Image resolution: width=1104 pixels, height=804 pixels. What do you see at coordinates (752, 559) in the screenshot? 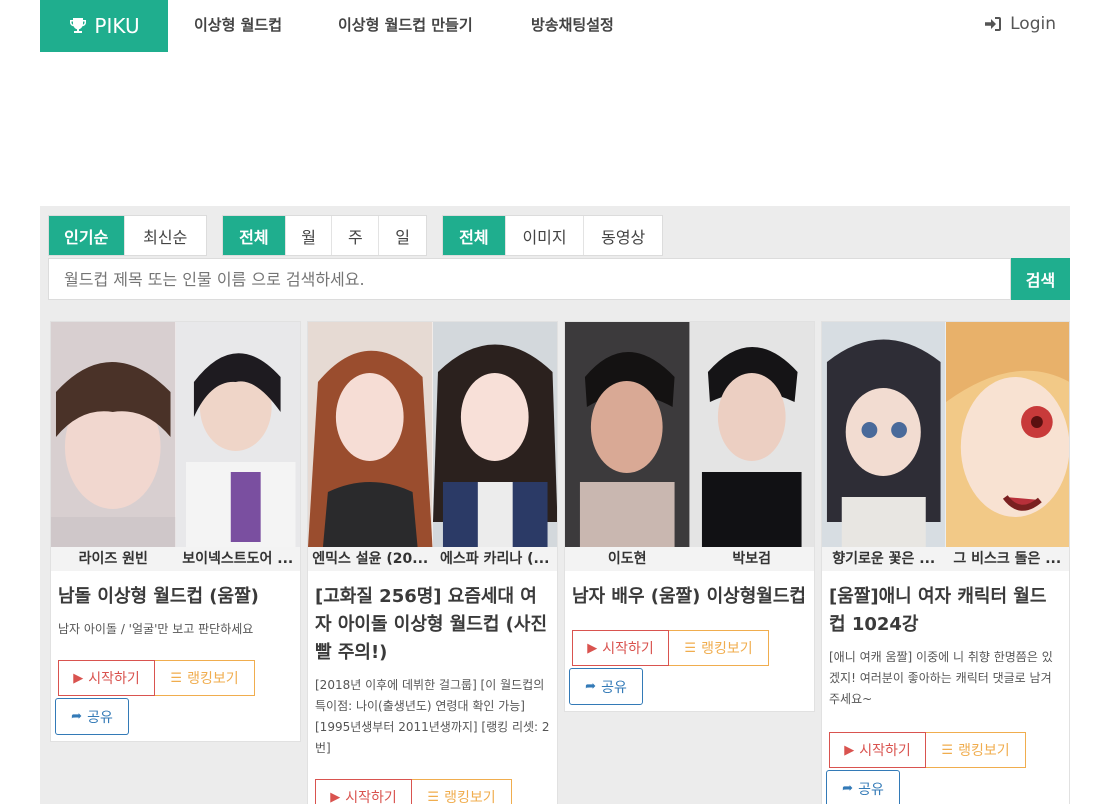
I see `candidate-right-name: 박보검` at bounding box center [752, 559].